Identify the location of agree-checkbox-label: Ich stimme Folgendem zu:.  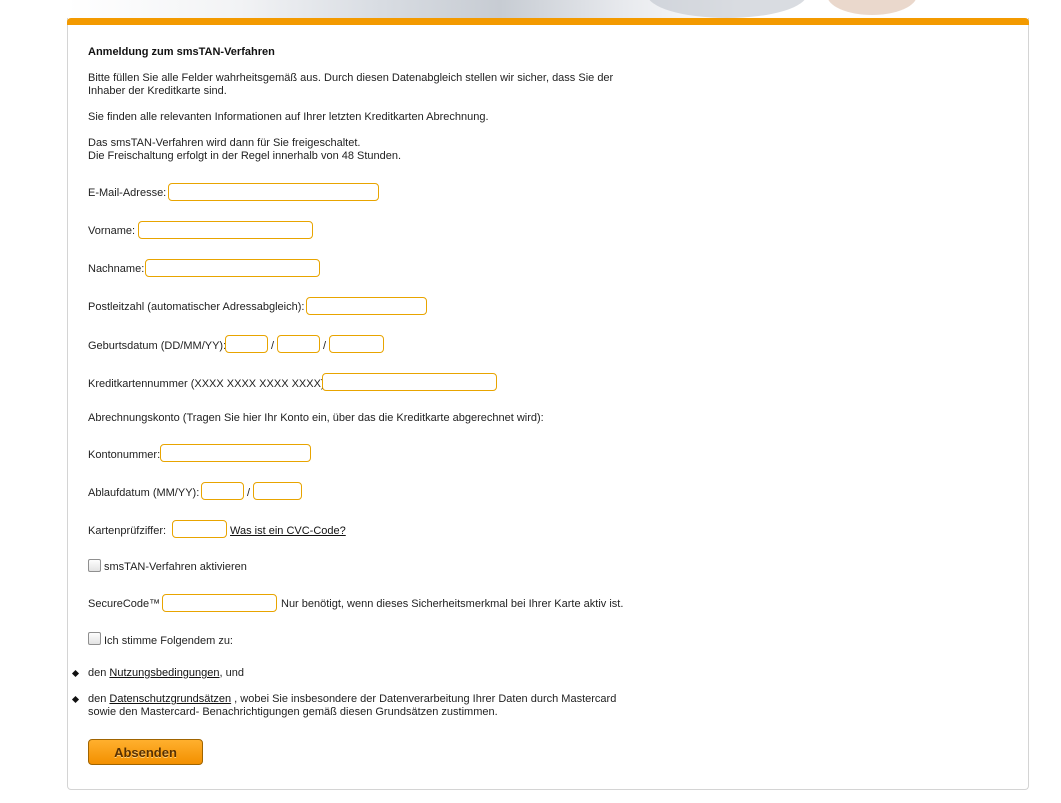
(168, 641).